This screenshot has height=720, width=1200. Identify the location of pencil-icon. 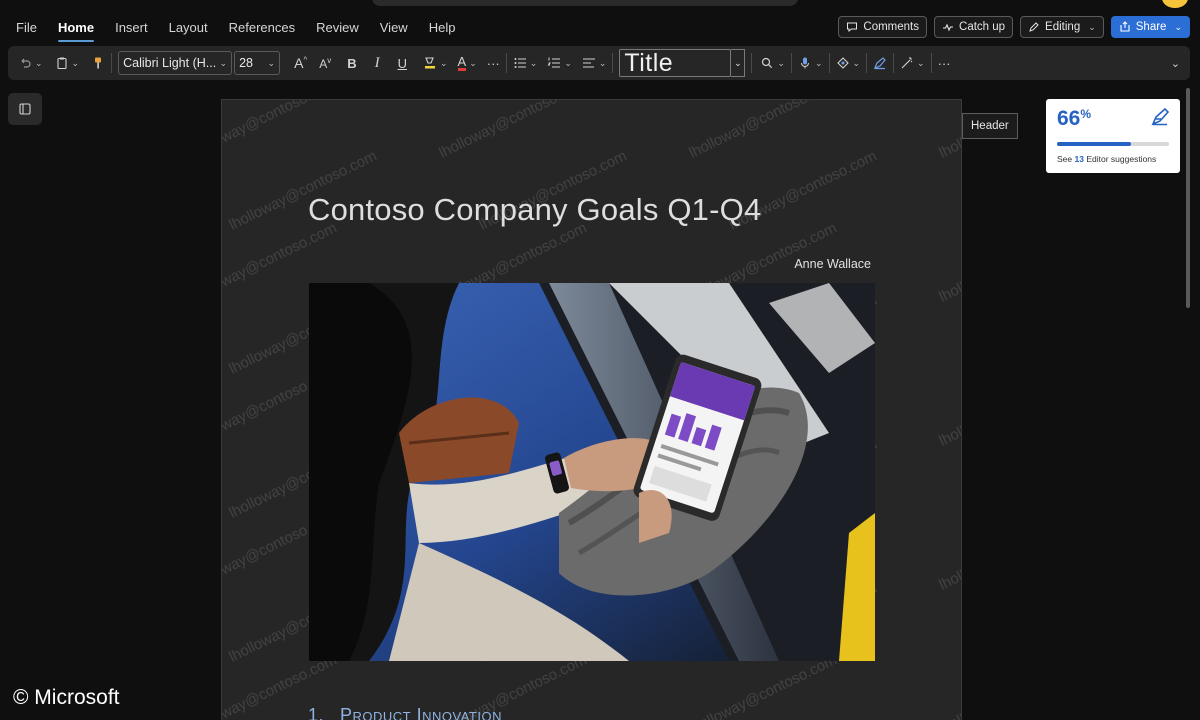
(1034, 27).